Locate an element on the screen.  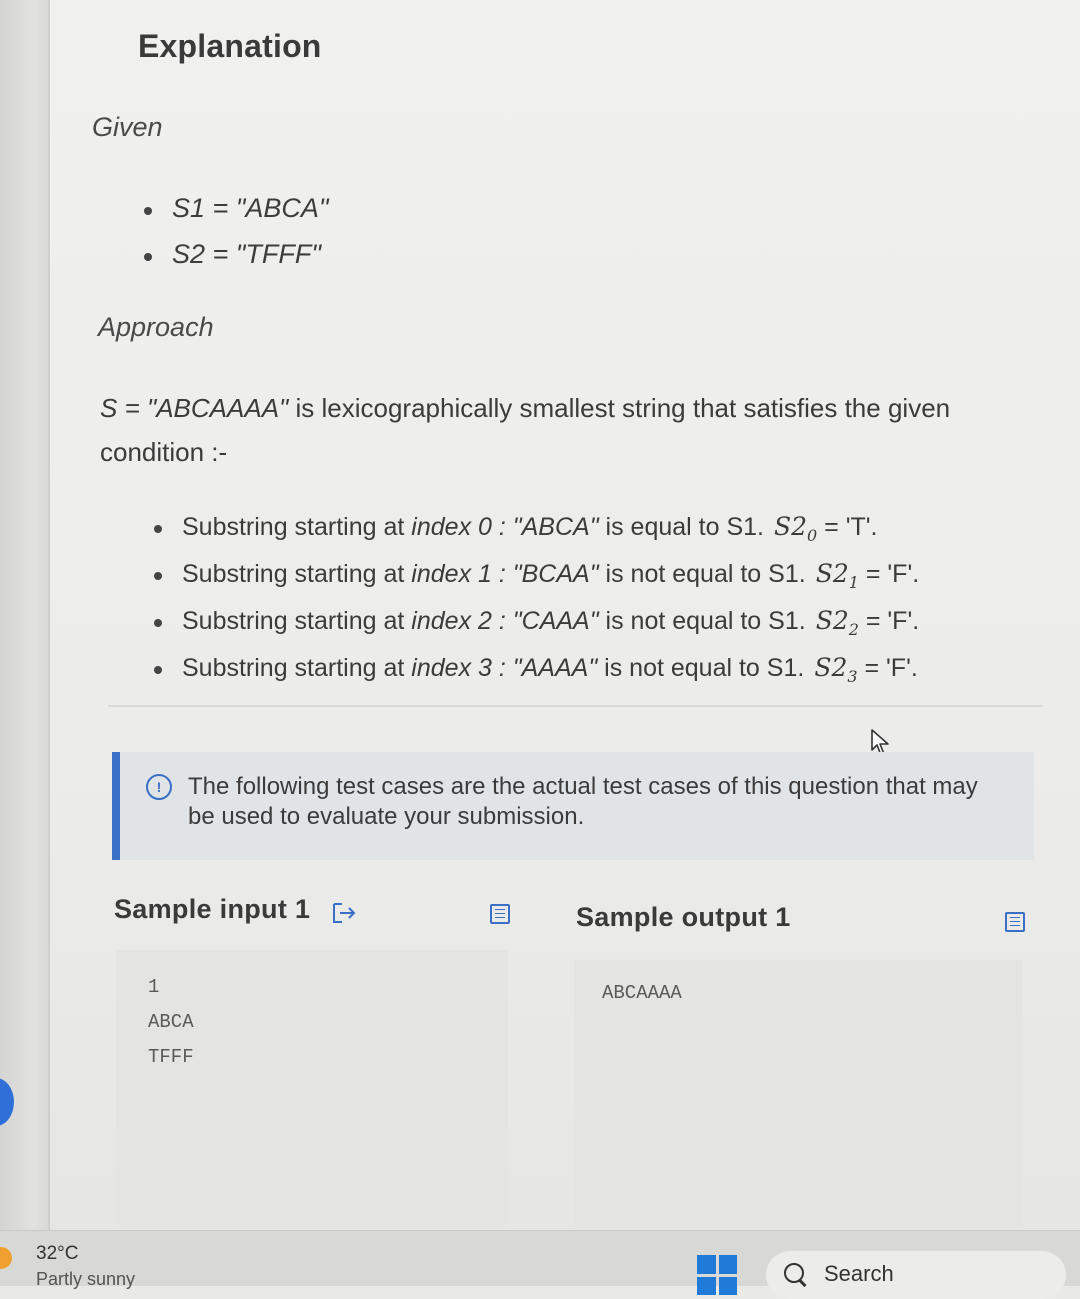
substring-result: = 'T'. is located at coordinates (847, 527).